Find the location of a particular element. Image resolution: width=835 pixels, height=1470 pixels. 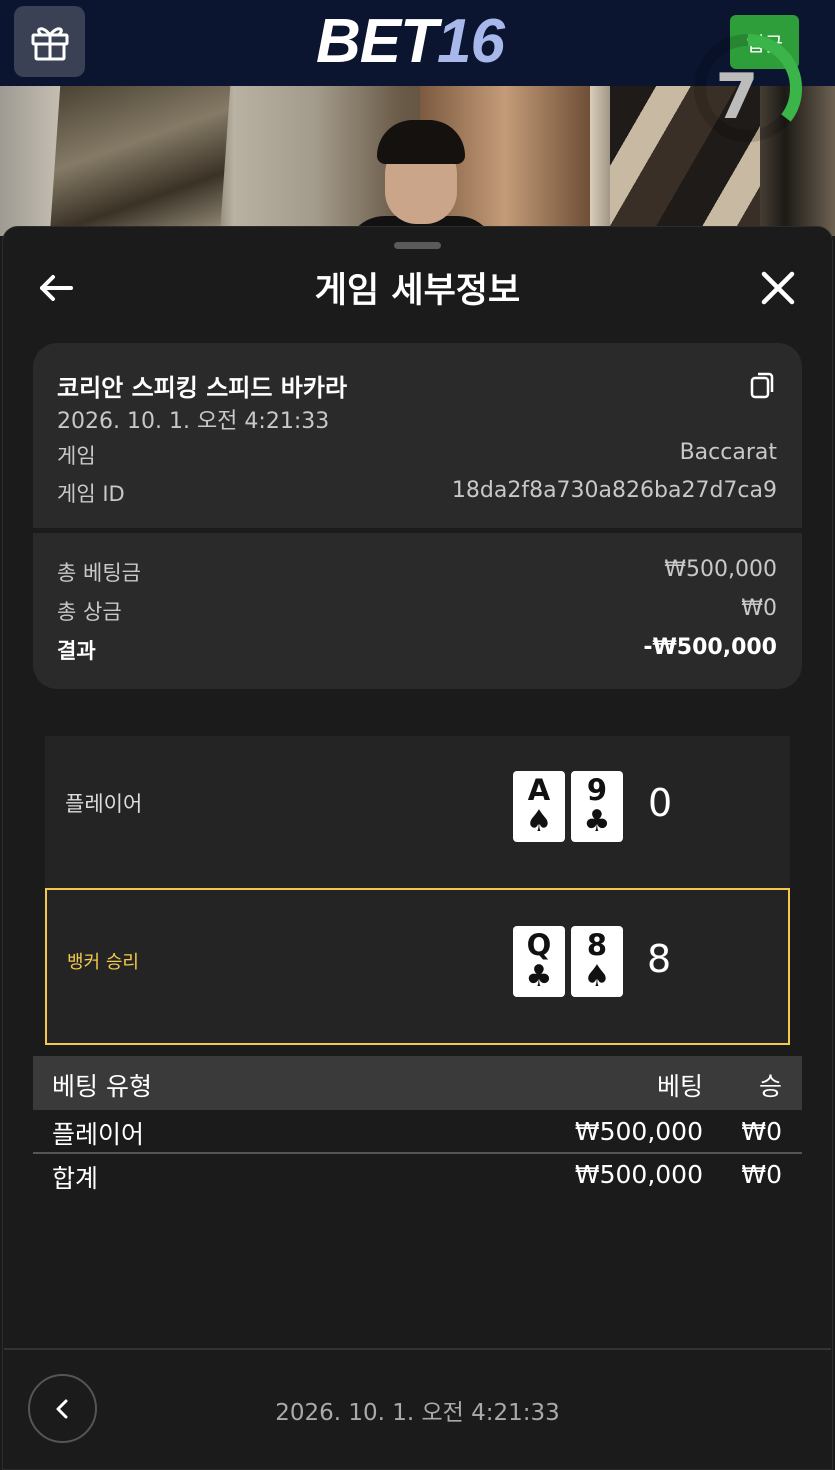

game-value: Baccarat is located at coordinates (728, 452).